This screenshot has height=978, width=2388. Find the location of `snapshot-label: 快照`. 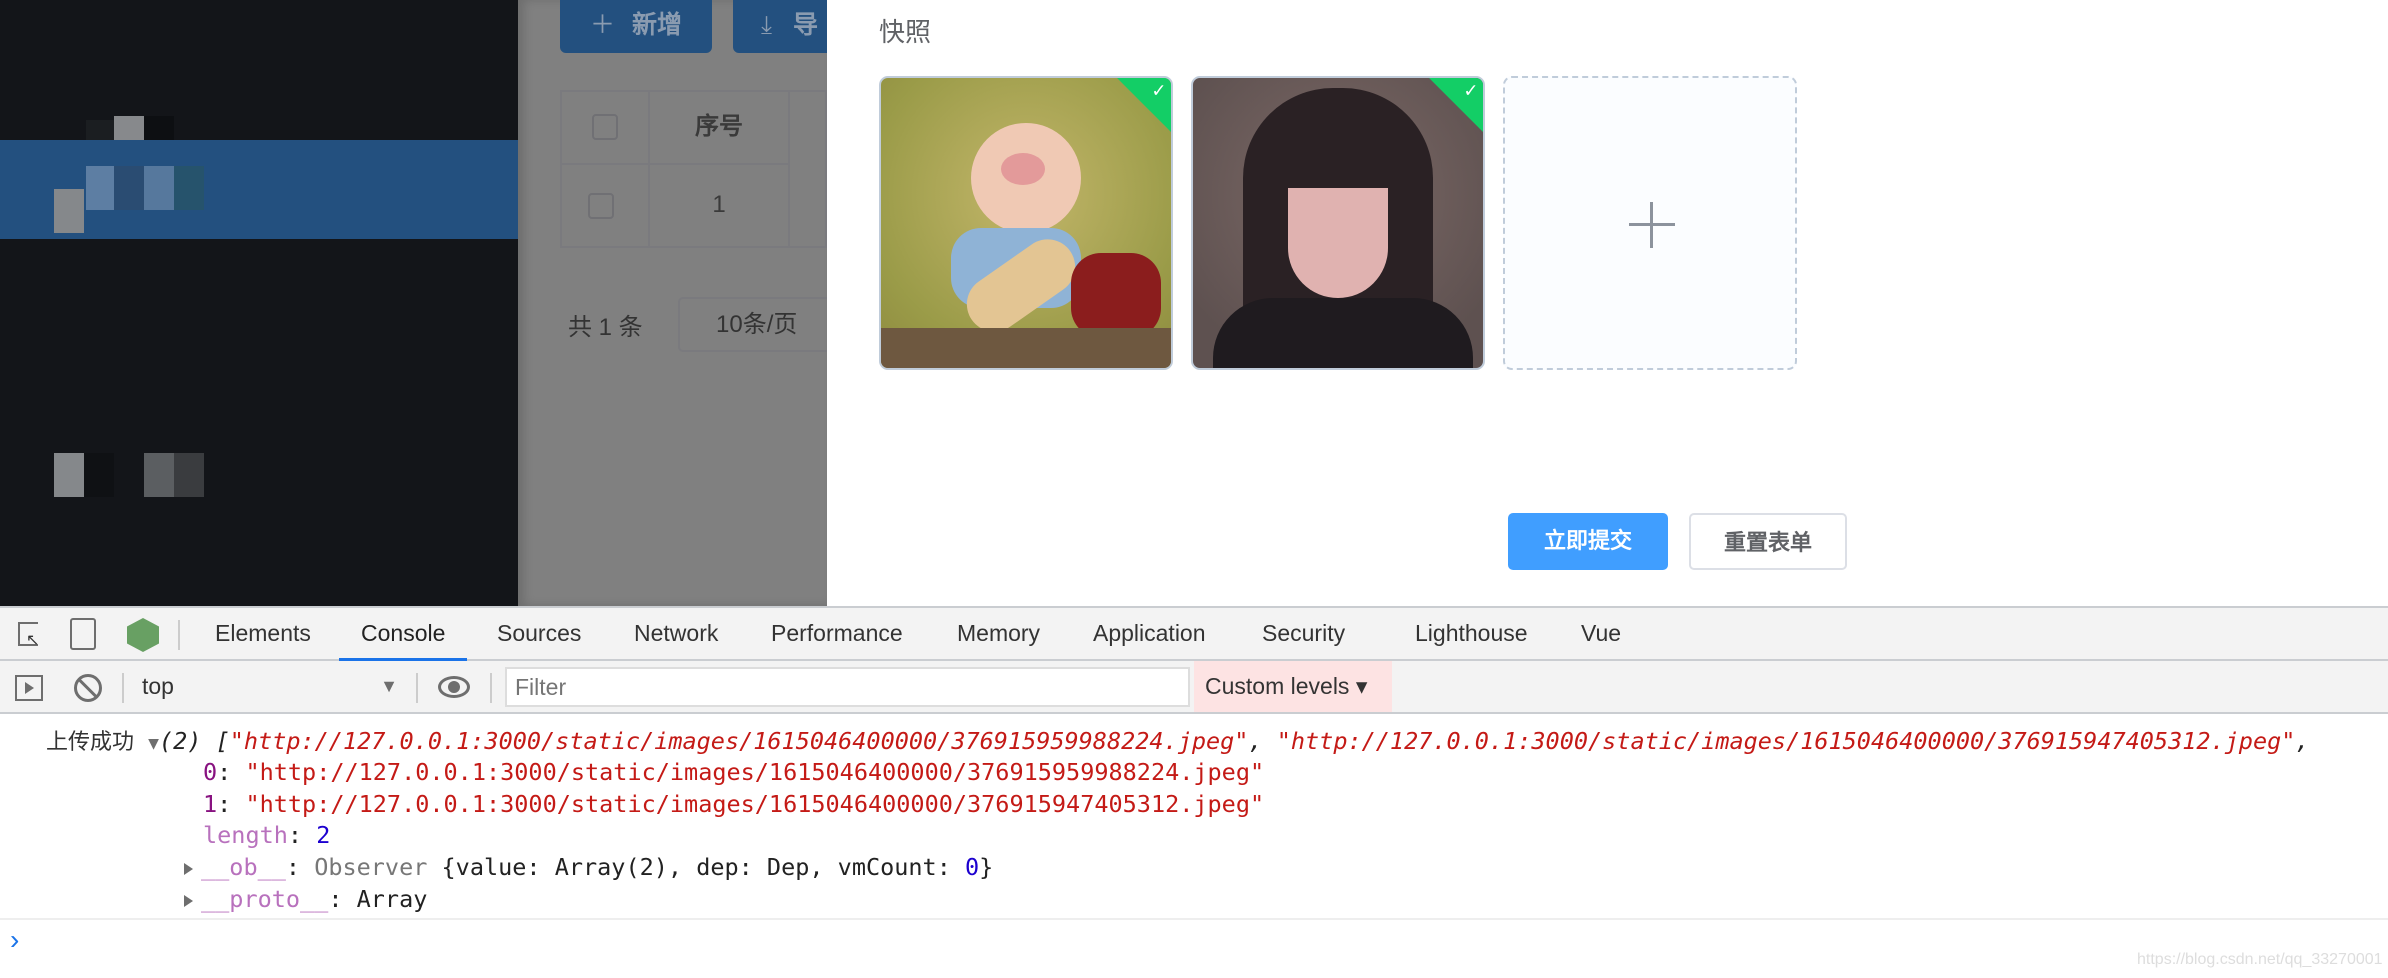

snapshot-label: 快照 is located at coordinates (905, 32).